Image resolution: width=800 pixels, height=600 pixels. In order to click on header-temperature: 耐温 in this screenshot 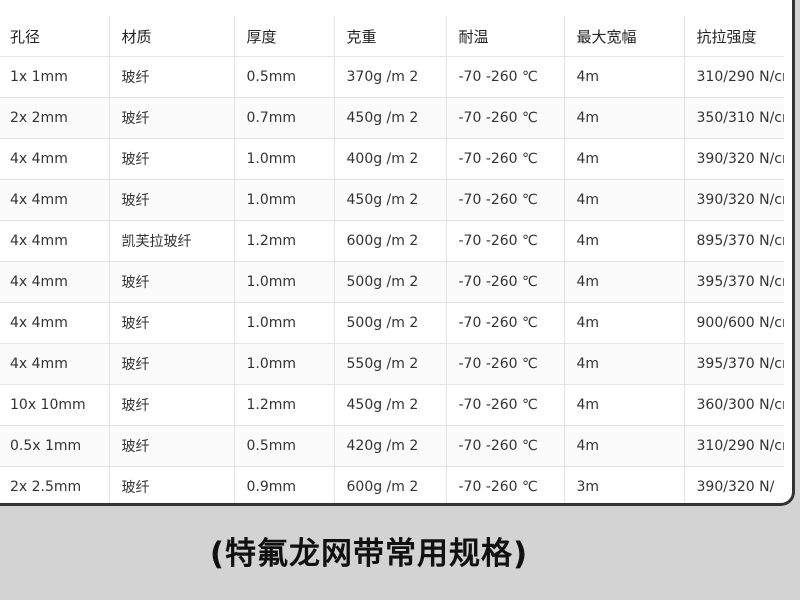, I will do `click(505, 36)`.